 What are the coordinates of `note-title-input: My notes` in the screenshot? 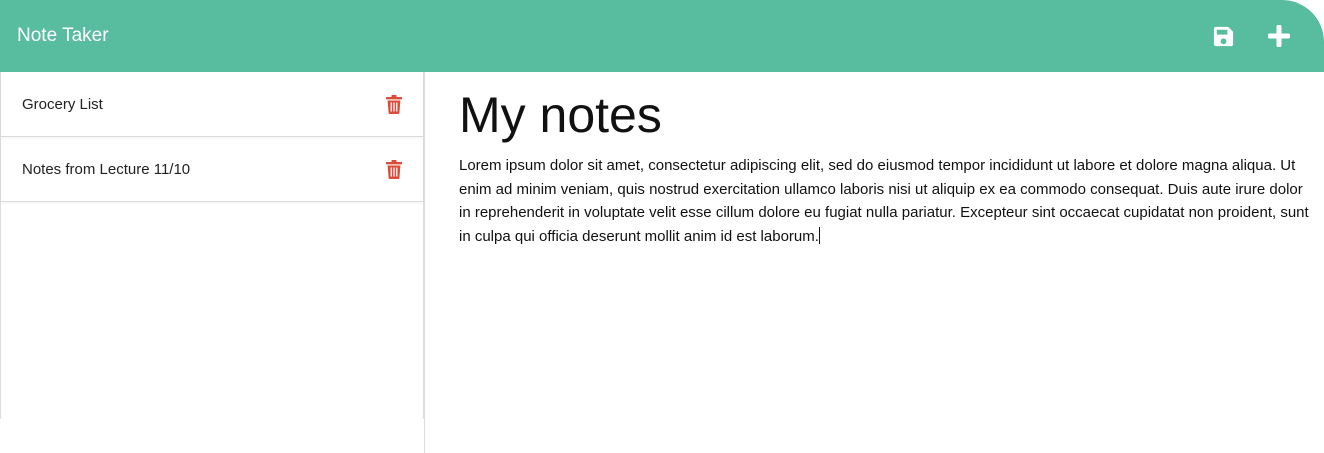 It's located at (879, 115).